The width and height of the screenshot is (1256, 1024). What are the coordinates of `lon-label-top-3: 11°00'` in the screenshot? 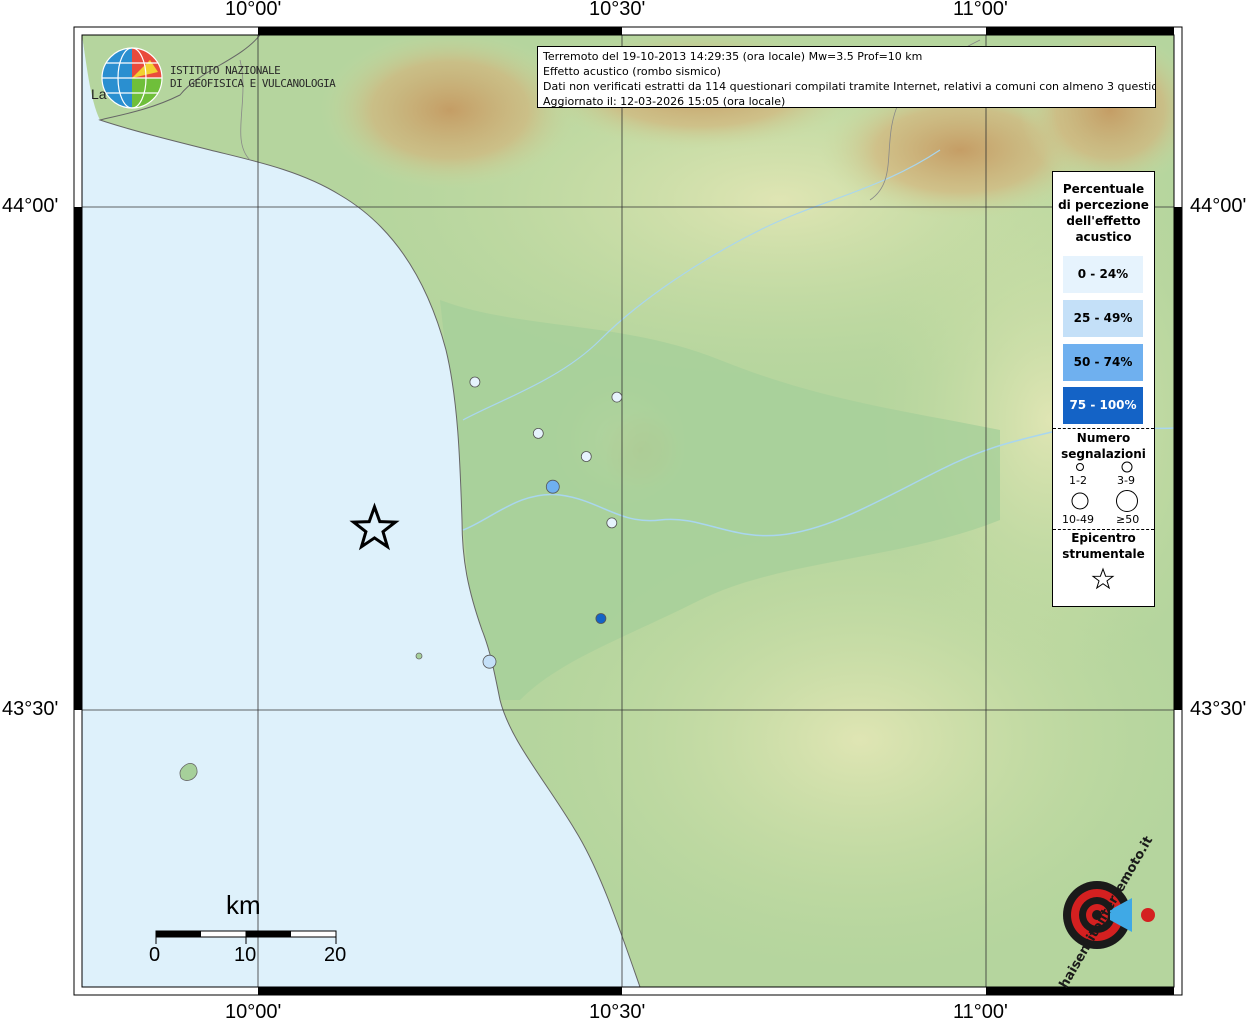 It's located at (980, 10).